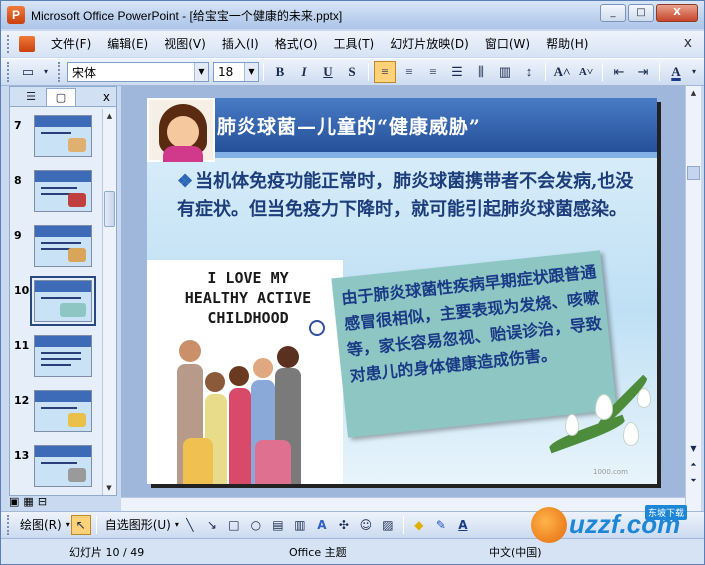 The image size is (705, 565). Describe the element at coordinates (586, 72) in the screenshot. I see `decrease-font-icon: A˅` at that location.